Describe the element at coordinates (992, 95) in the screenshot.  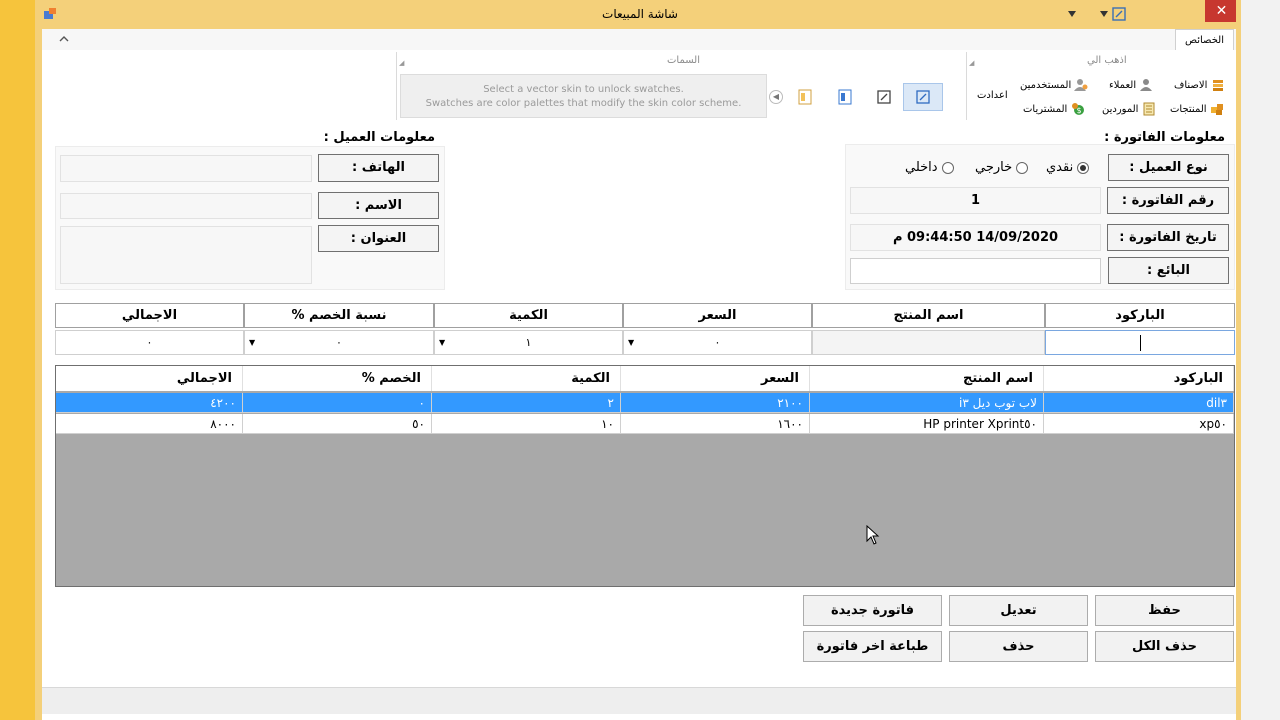
I see `ribbon-item-settings: اعدادت` at that location.